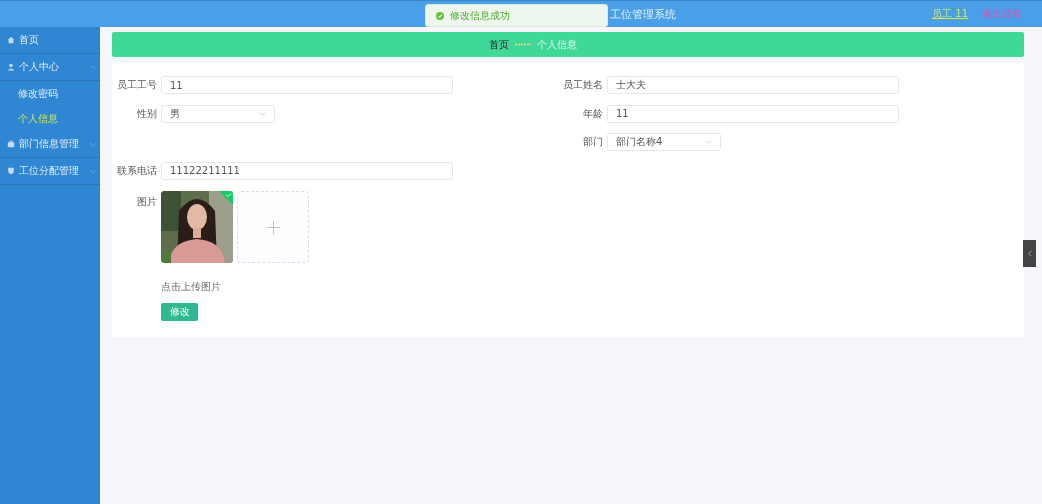  Describe the element at coordinates (50, 40) in the screenshot. I see `menu-item: 首页` at that location.